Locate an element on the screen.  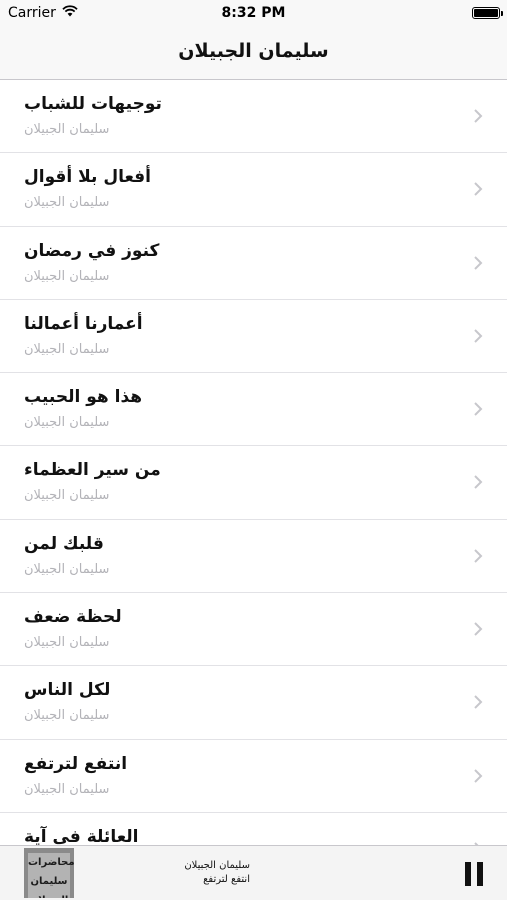
now-playing-track: انتفع لترتفع is located at coordinates (226, 879).